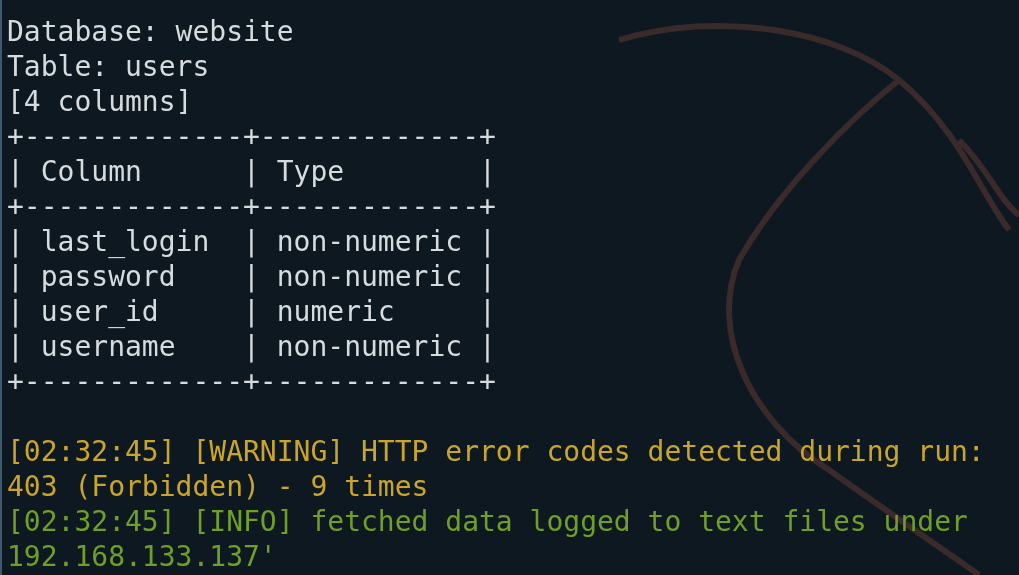  What do you see at coordinates (218, 486) in the screenshot?
I see `warning-log-line: 403 (Forbidden) - 9 times` at bounding box center [218, 486].